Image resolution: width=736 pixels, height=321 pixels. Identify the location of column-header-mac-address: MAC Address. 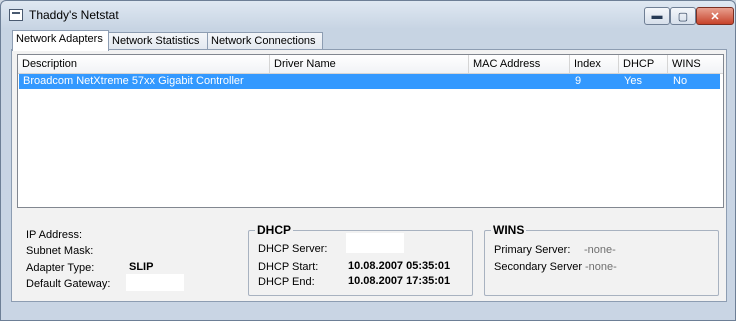
(519, 64).